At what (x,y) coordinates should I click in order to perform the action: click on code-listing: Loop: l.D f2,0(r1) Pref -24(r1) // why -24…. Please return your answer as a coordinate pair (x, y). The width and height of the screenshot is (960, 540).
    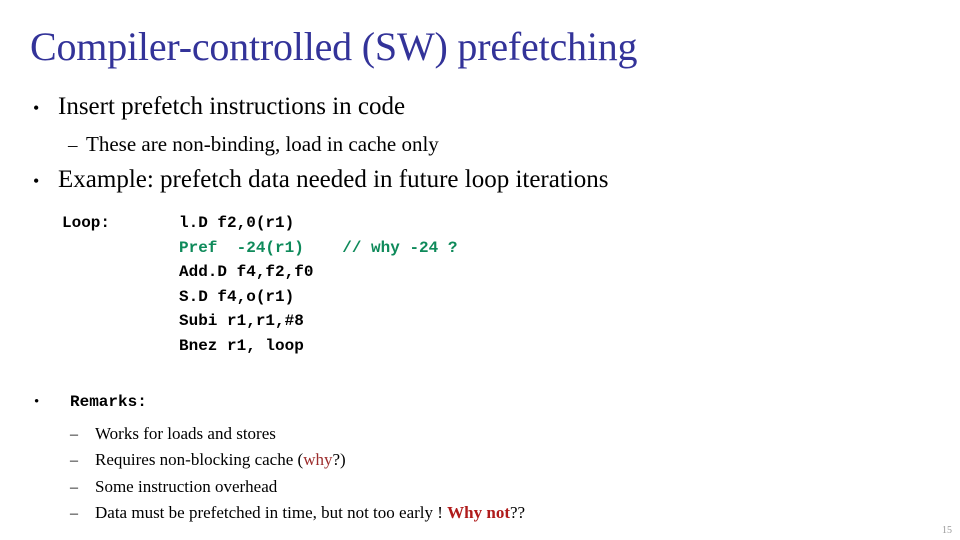
    Looking at the image, I should click on (259, 284).